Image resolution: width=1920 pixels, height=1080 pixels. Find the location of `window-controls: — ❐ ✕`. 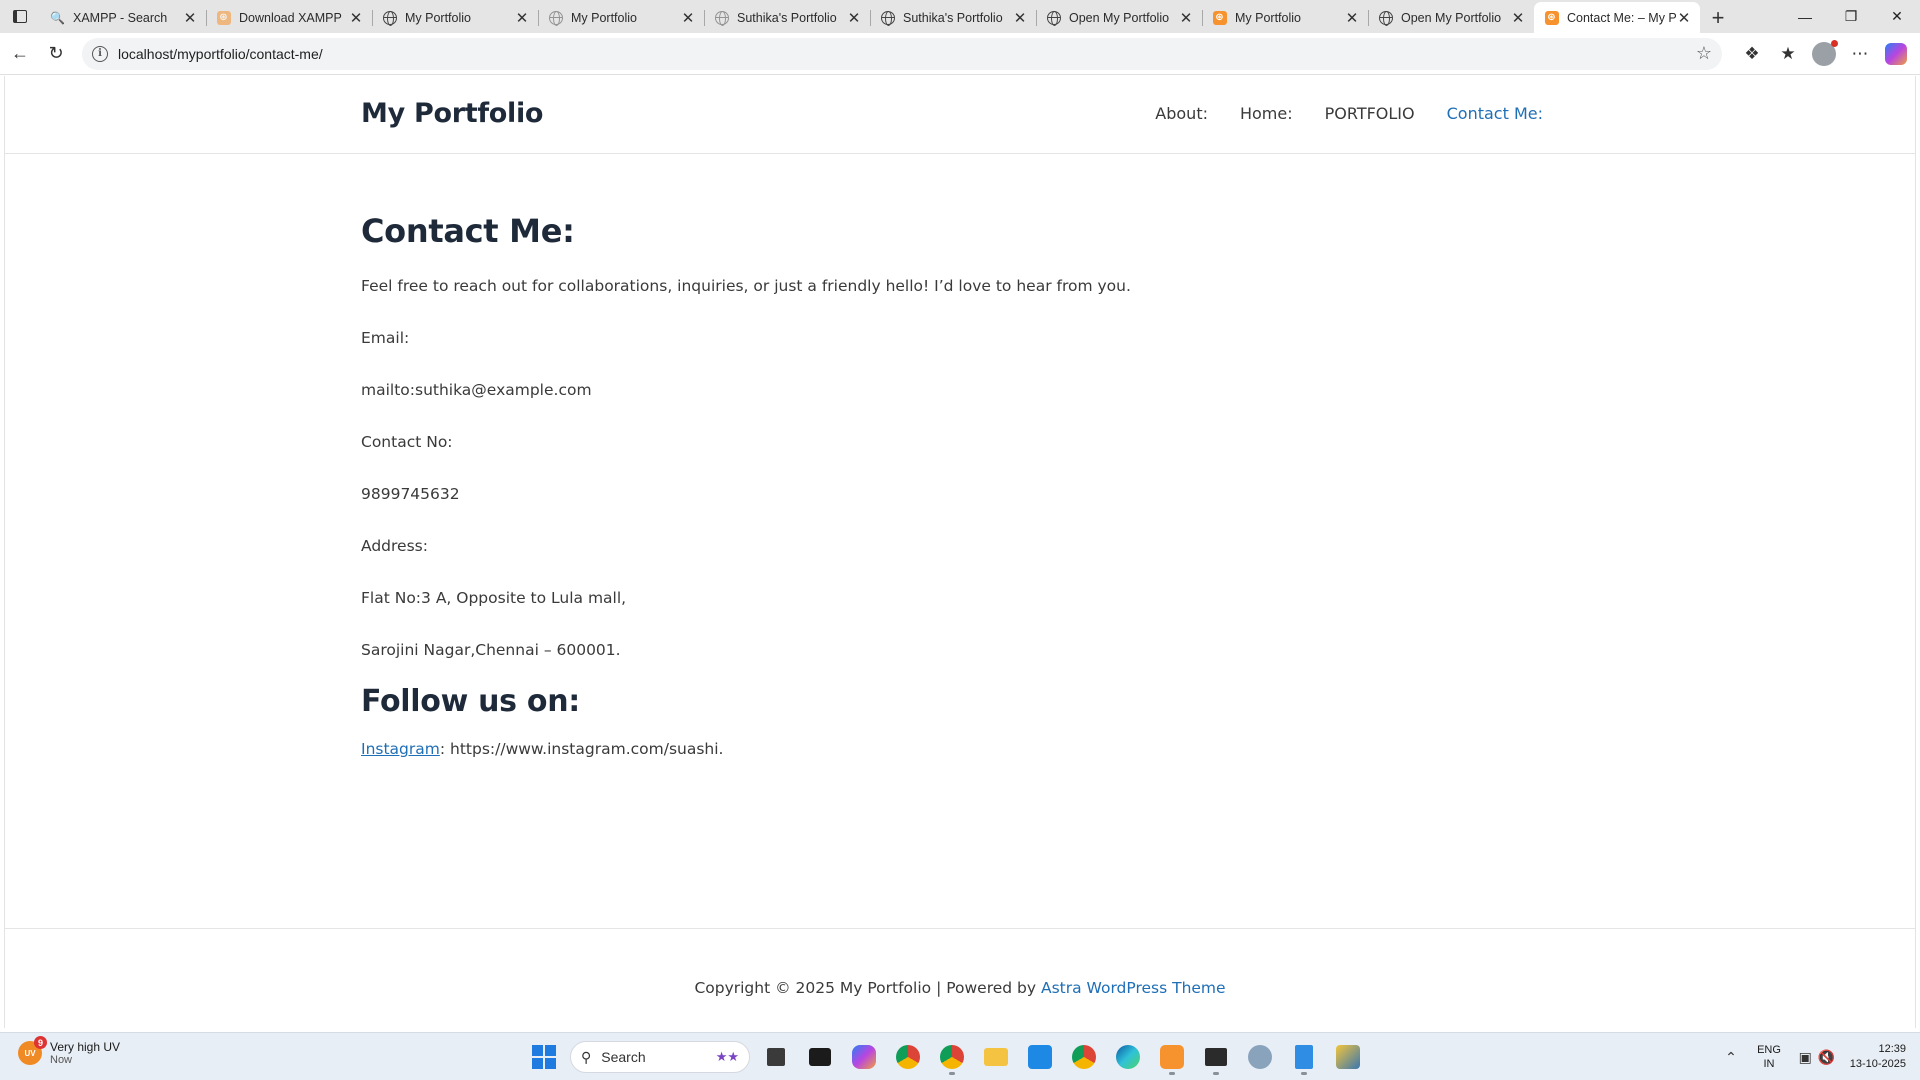

window-controls: — ❐ ✕ is located at coordinates (1851, 16).